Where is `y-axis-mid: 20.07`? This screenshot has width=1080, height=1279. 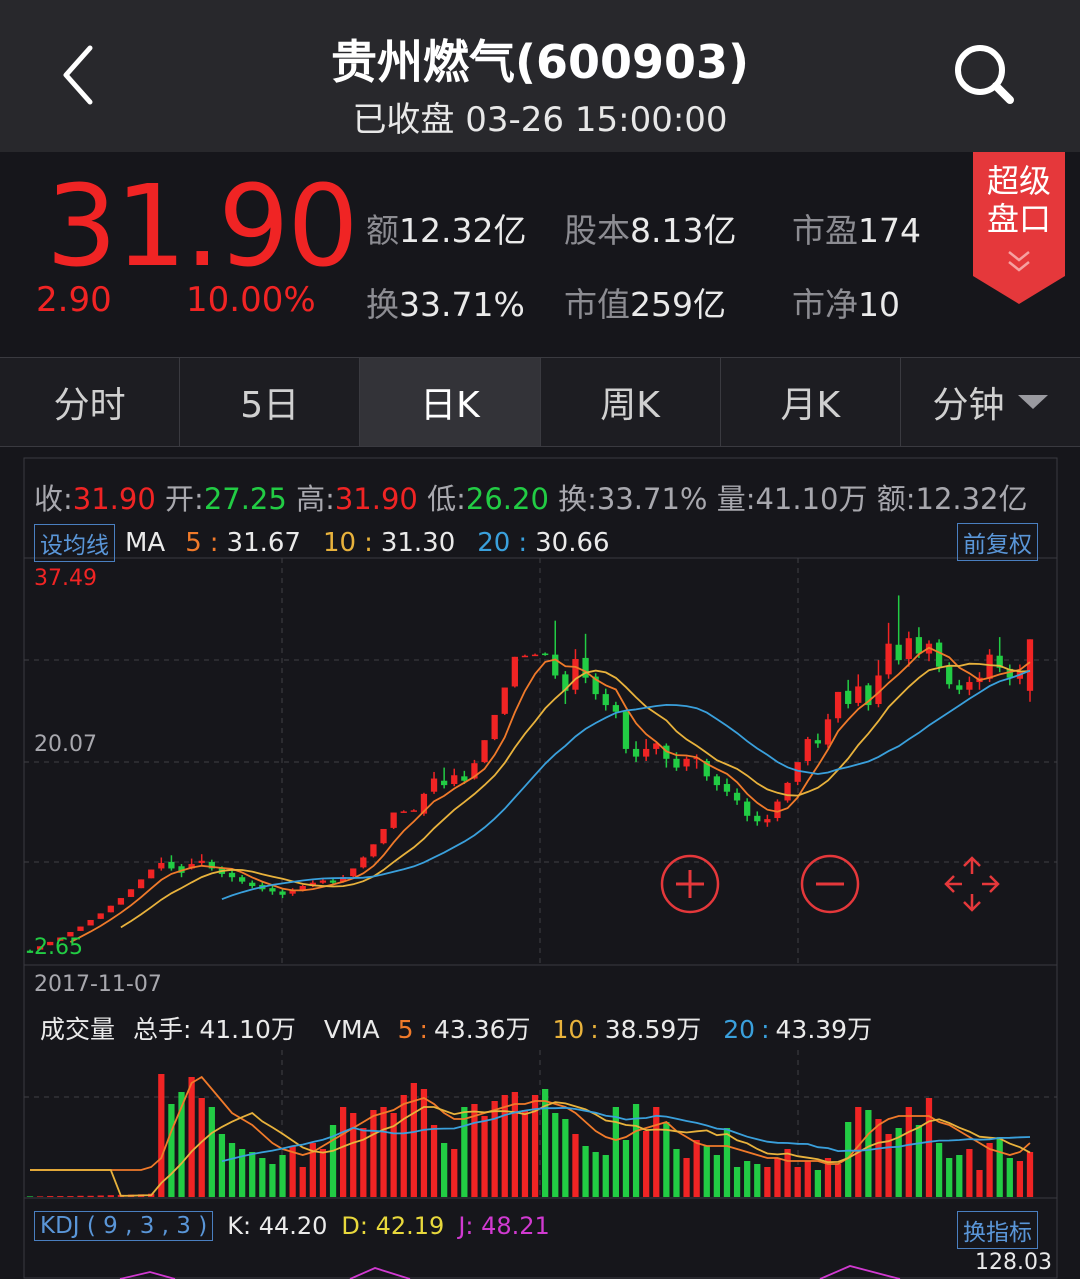
y-axis-mid: 20.07 is located at coordinates (65, 744).